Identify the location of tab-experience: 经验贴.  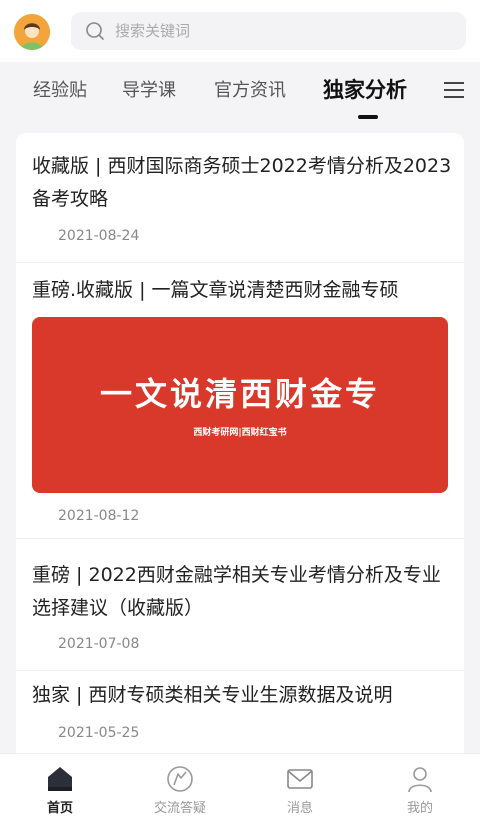
(60, 89).